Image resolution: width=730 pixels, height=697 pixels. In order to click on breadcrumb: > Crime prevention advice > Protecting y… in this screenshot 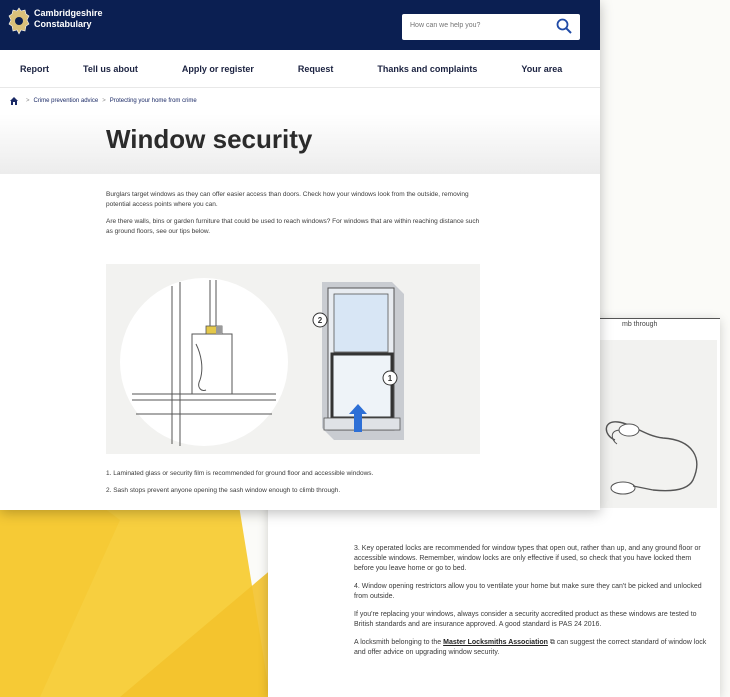, I will do `click(300, 101)`.